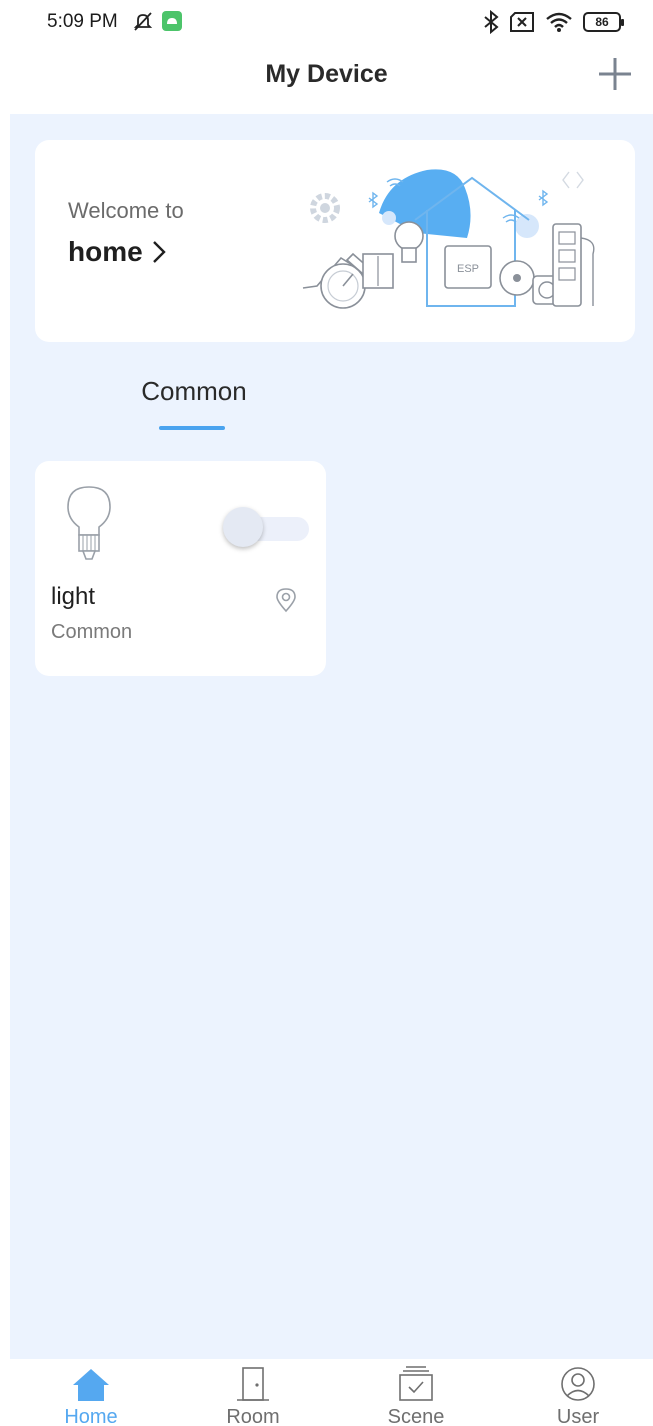 This screenshot has height=1426, width=653. I want to click on wifi-icon, so click(559, 22).